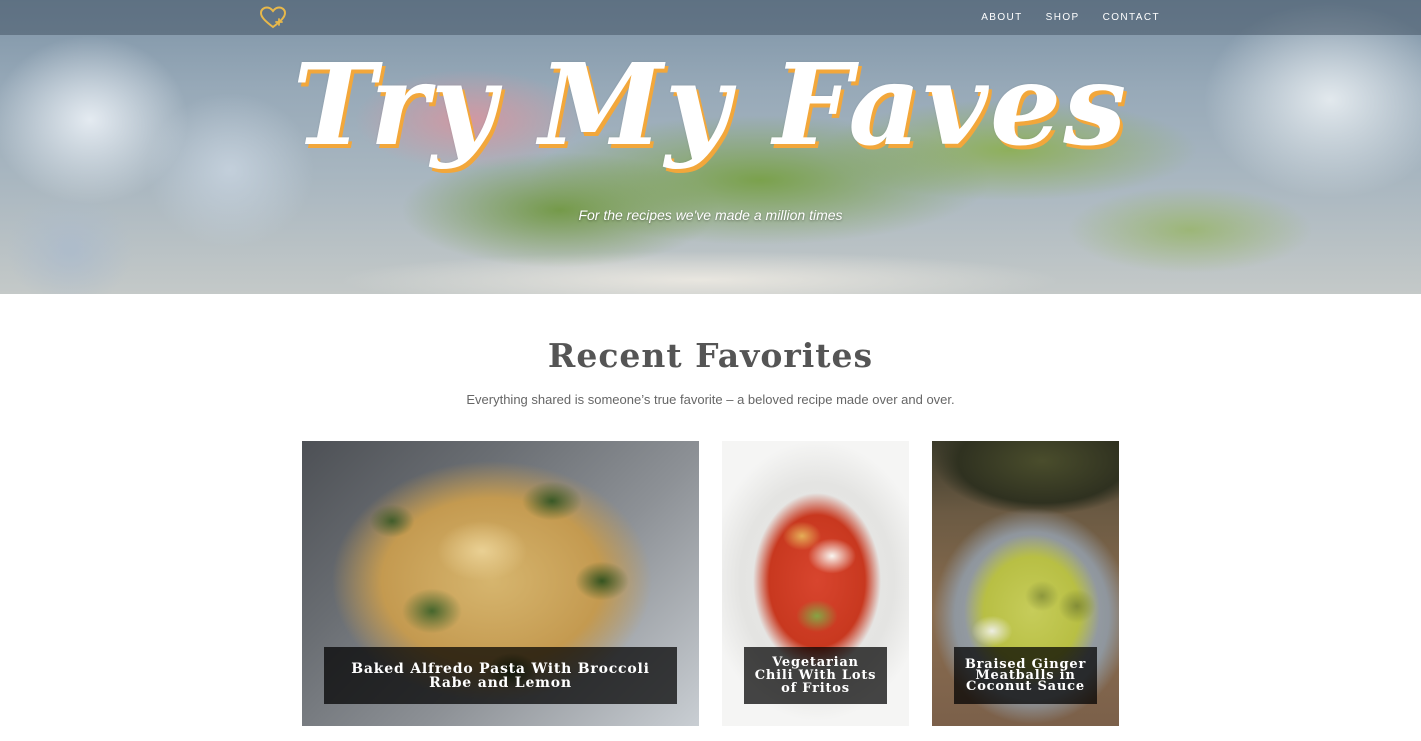 The image size is (1421, 741). What do you see at coordinates (1001, 17) in the screenshot?
I see `nav-link-about: ABOUT` at bounding box center [1001, 17].